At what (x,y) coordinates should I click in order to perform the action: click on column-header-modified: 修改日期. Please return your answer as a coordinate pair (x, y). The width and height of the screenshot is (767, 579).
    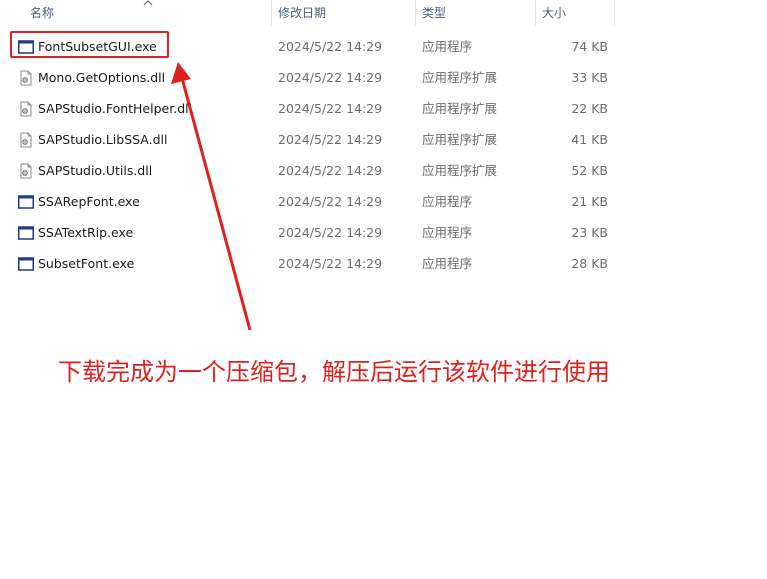
    Looking at the image, I should click on (343, 13).